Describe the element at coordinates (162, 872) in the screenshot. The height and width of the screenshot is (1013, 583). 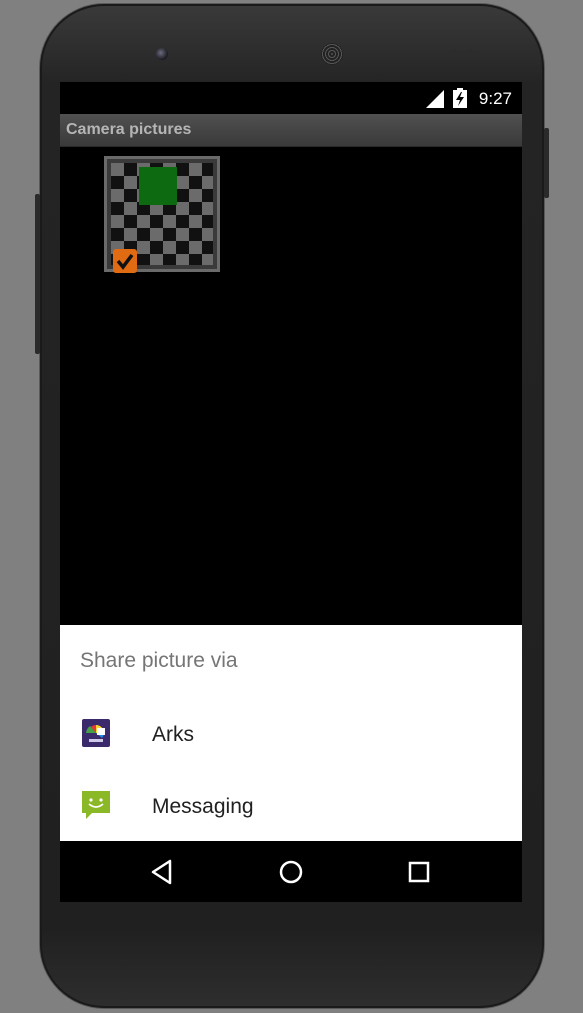
I see `back-icon` at that location.